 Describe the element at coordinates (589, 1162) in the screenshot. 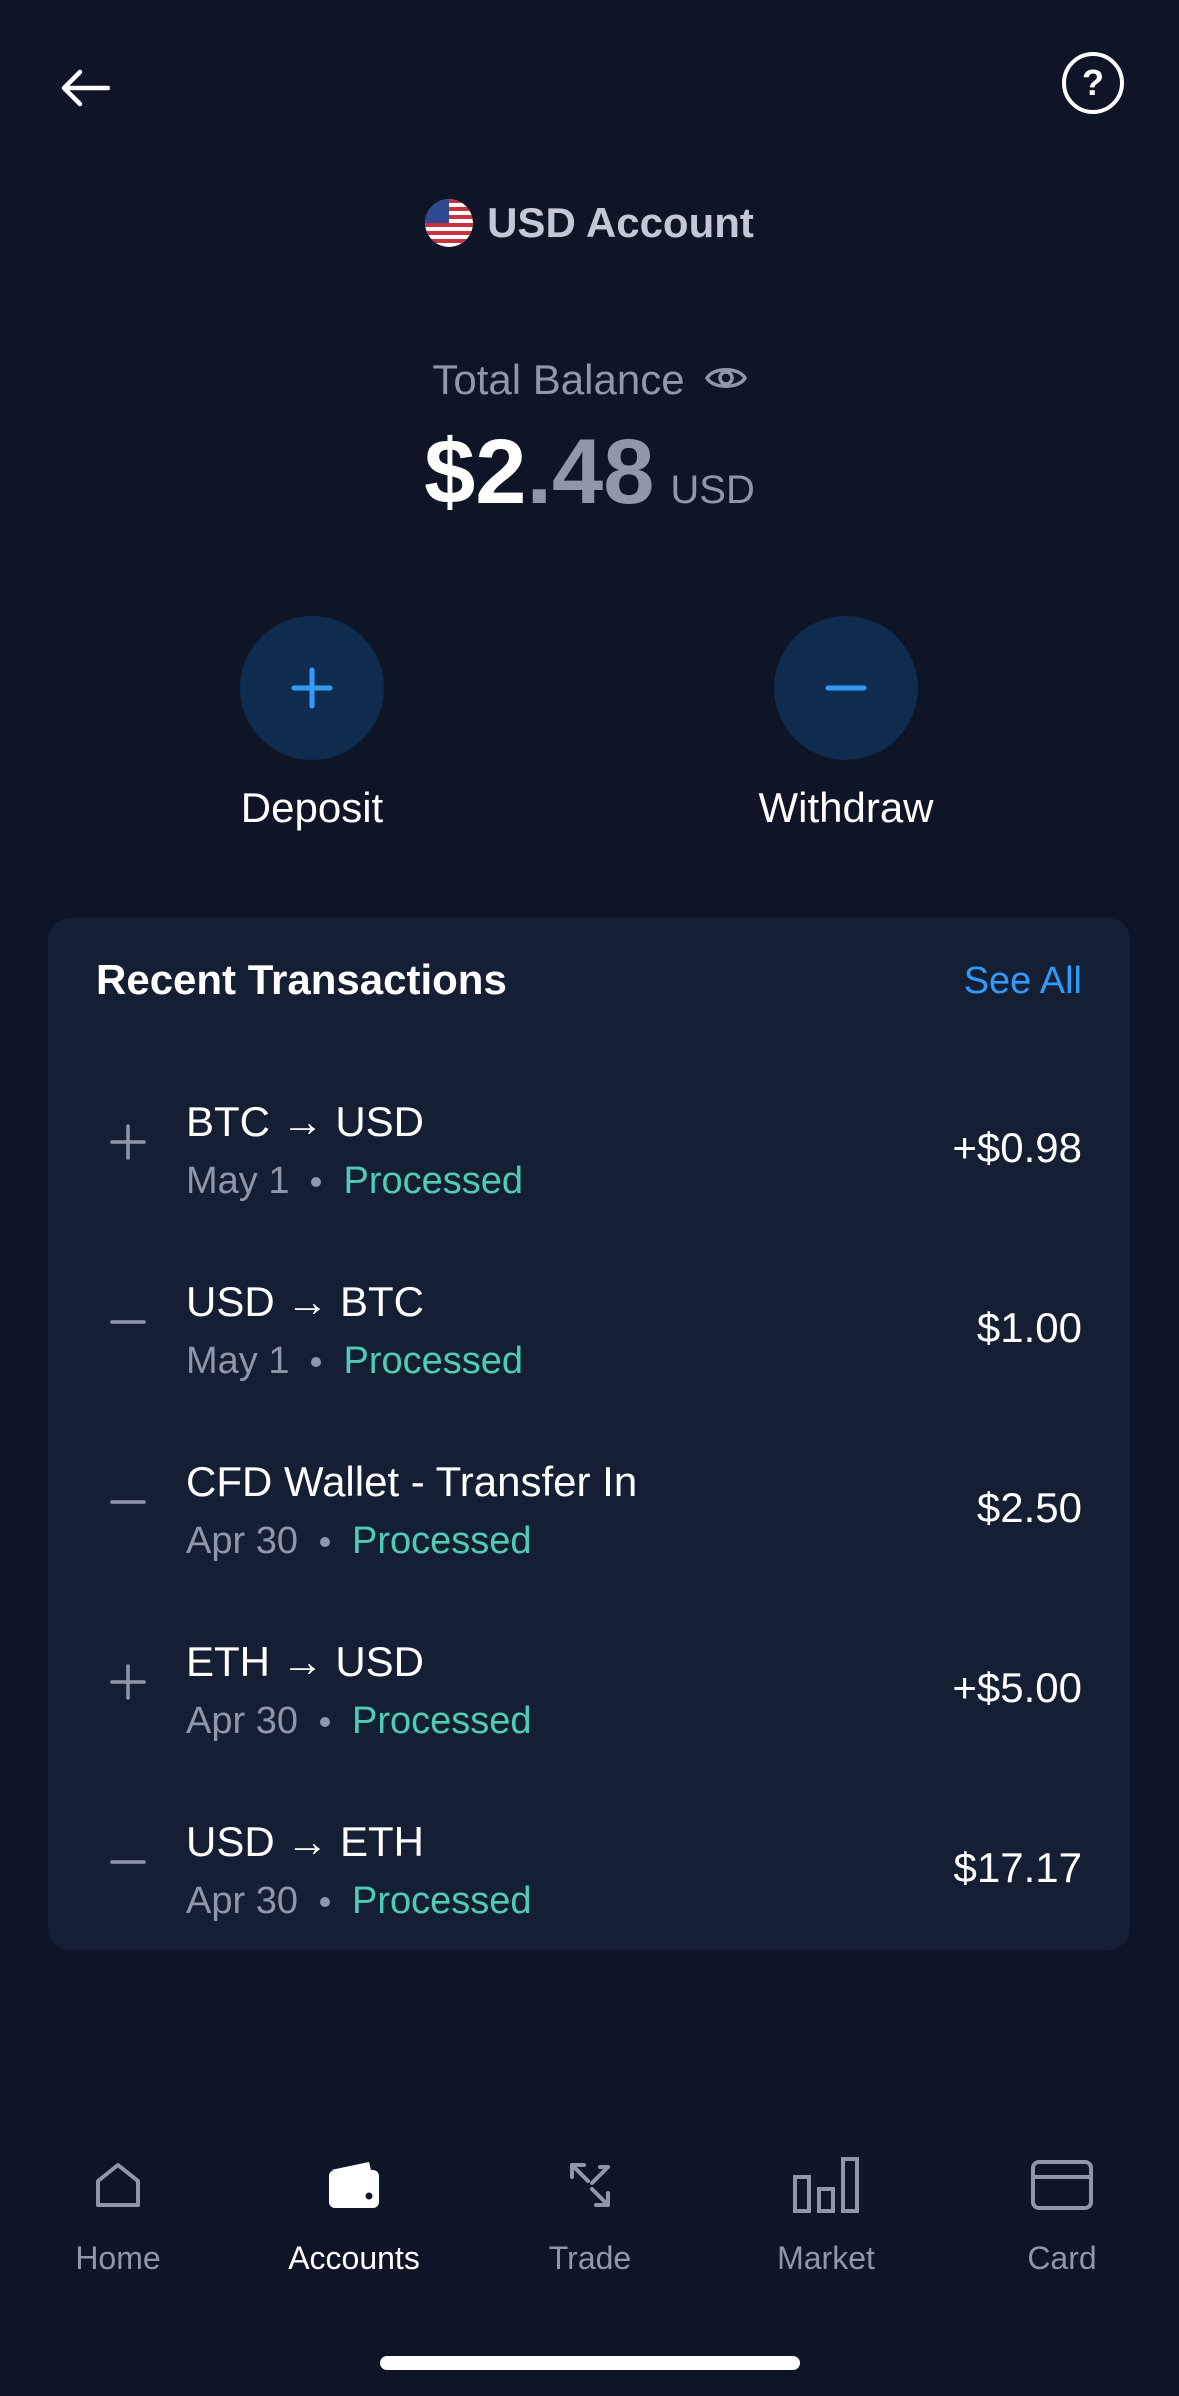

I see `transaction-row: BTC → USD May 1 Processed +$0.98` at that location.